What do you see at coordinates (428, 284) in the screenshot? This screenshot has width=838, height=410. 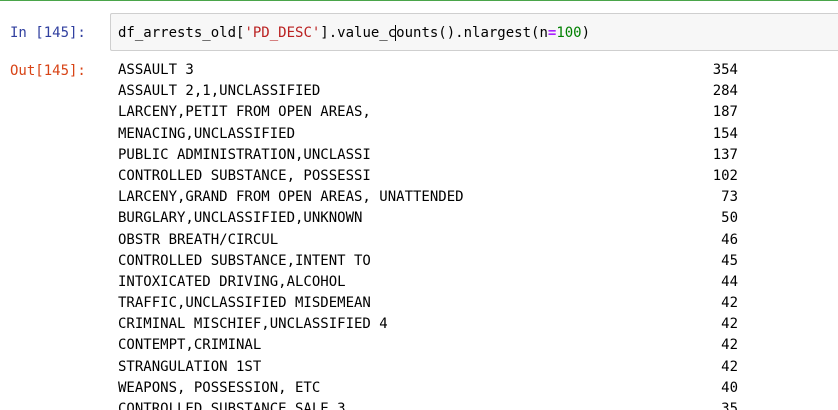 I see `output-row: INTOXICATED DRIVING,ALCOHOL 44` at bounding box center [428, 284].